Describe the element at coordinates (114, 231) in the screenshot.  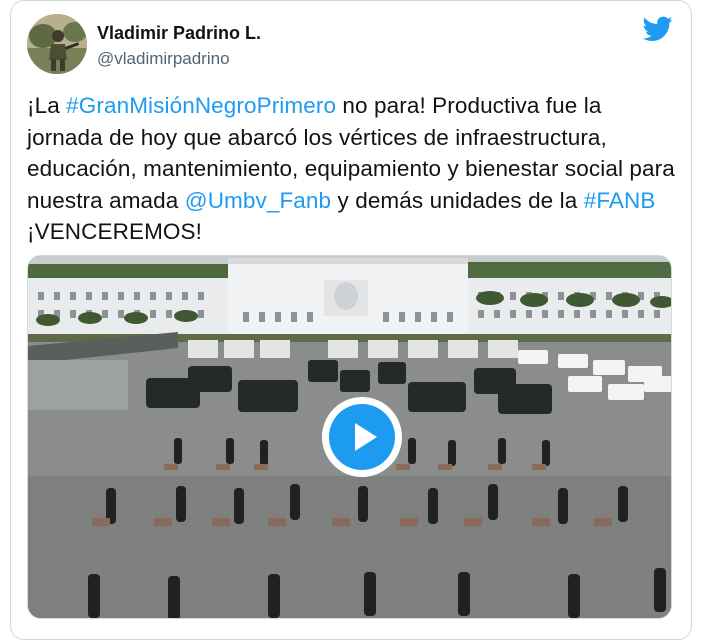
I see `tweet-text-segment: ¡VENCEREMOS!` at that location.